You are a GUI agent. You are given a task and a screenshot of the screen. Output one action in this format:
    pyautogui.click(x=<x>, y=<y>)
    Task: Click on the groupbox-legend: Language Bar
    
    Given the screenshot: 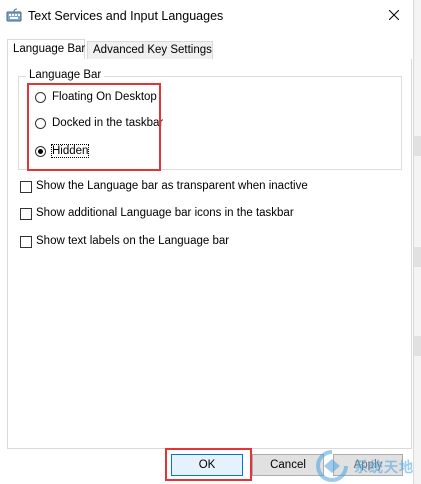 What is the action you would take?
    pyautogui.click(x=65, y=75)
    